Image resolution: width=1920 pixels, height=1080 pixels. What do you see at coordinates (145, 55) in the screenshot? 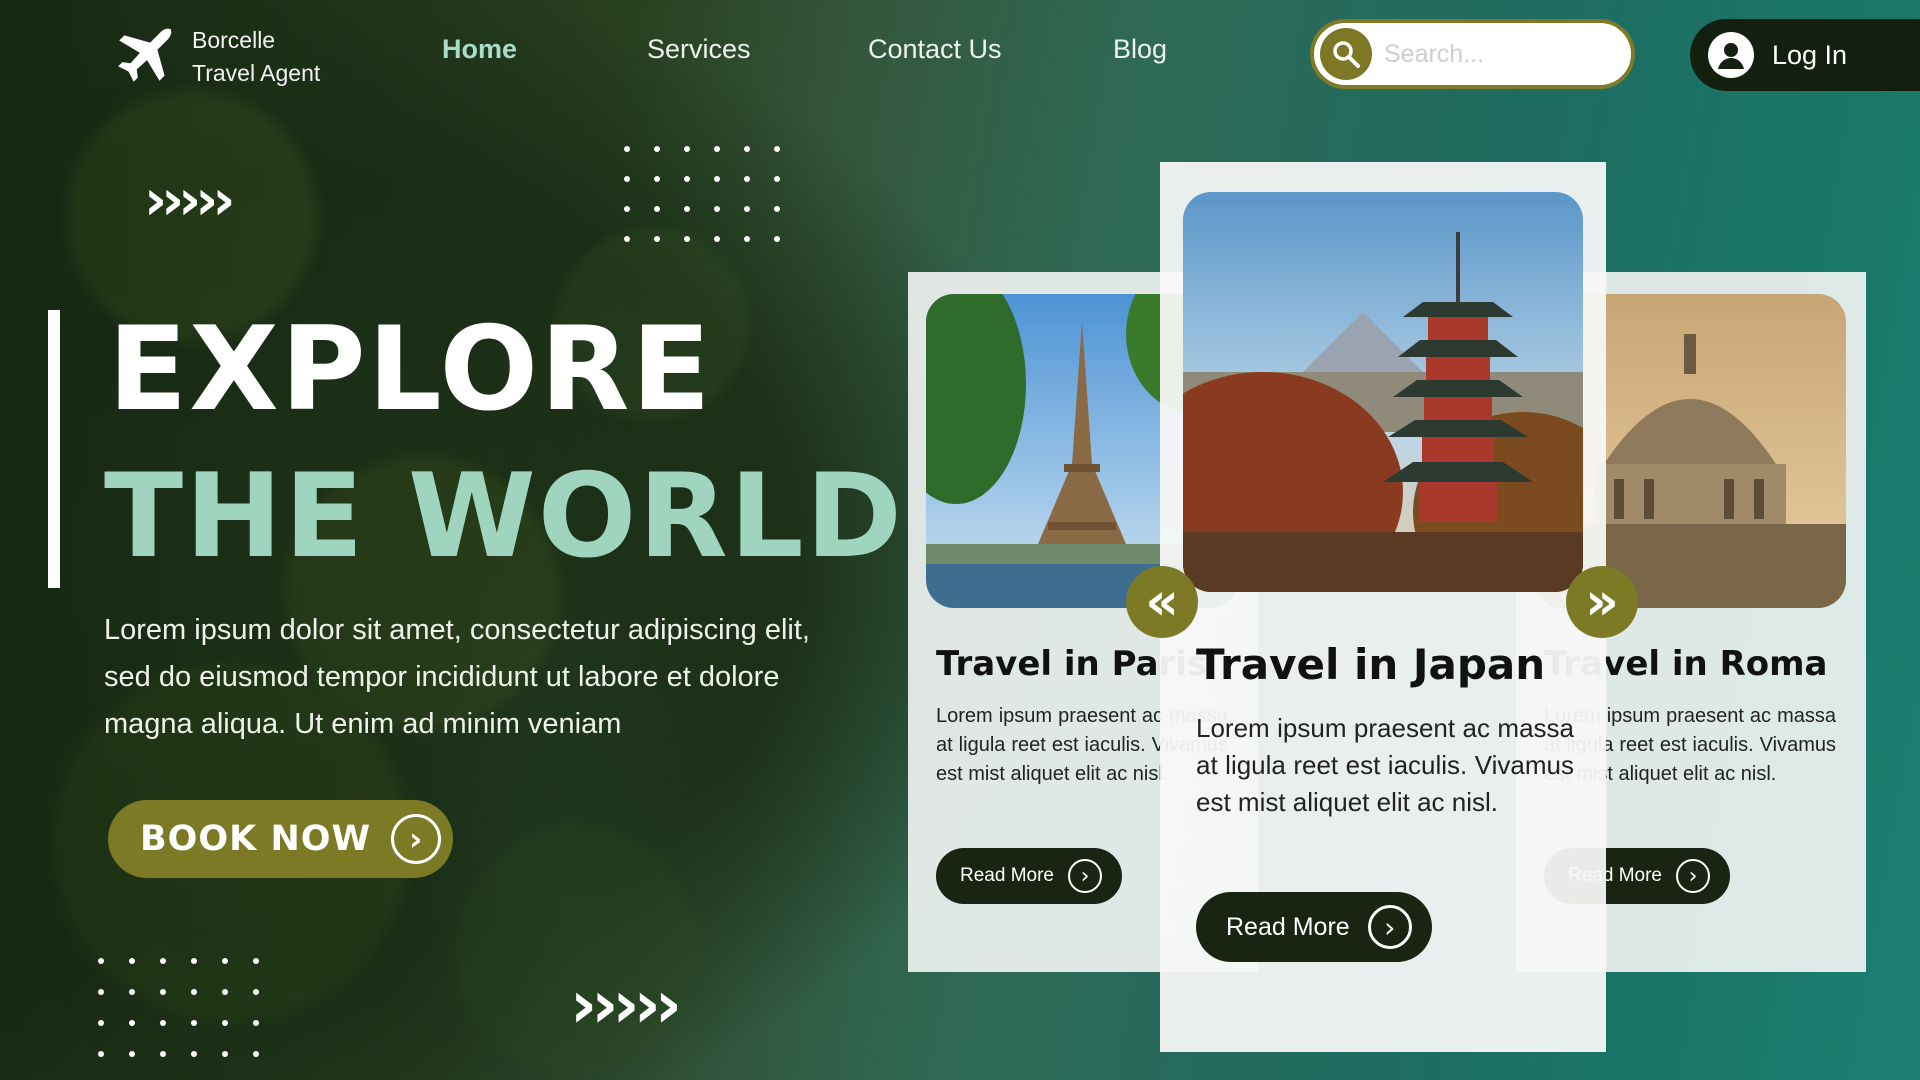
I see `airplane-icon` at bounding box center [145, 55].